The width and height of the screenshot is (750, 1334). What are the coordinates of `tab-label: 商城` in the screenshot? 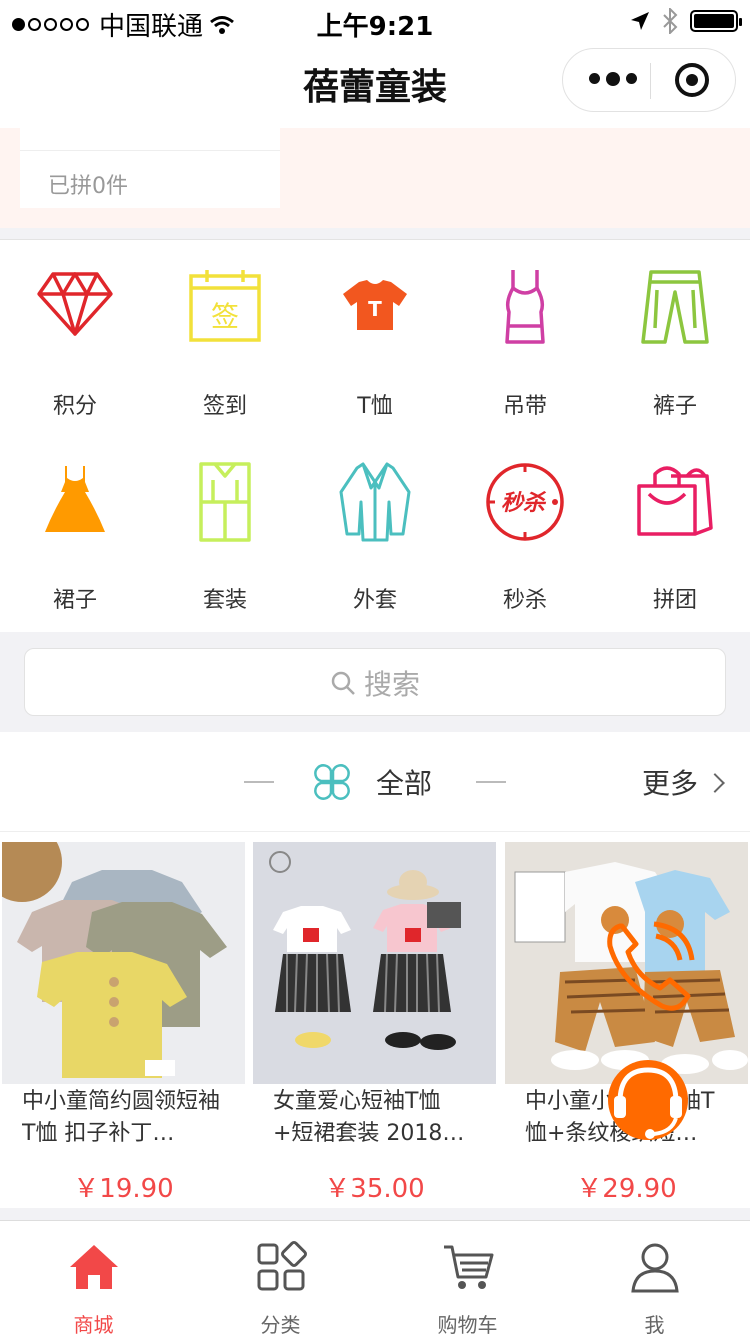 It's located at (93, 1323).